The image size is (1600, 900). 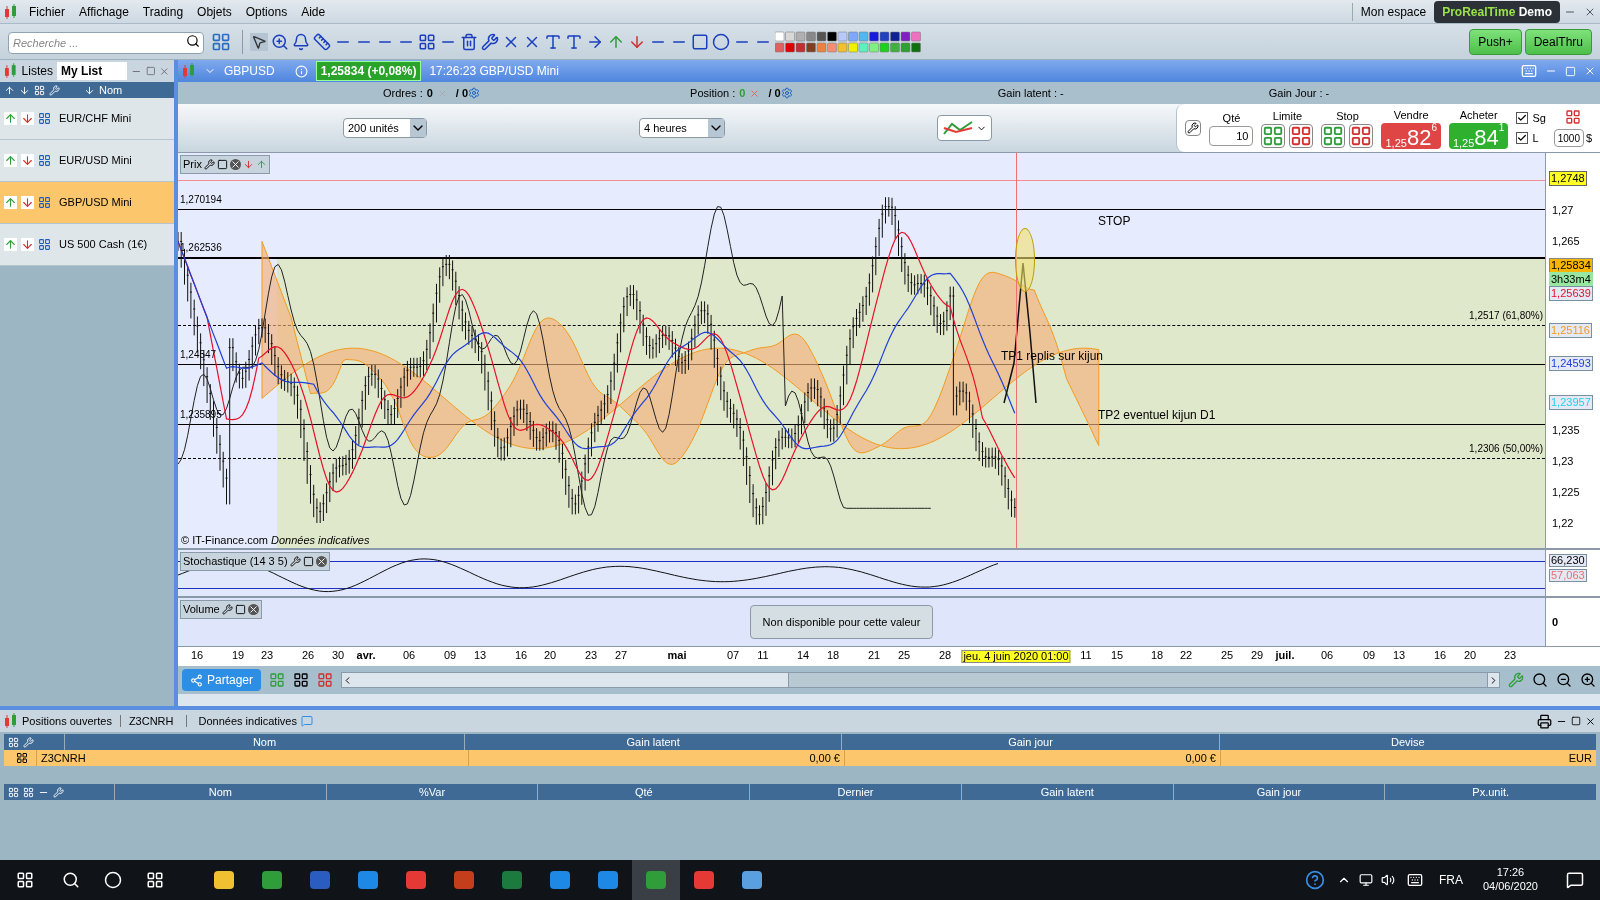 I want to click on instrument-name: EUR/CHF Mini, so click(x=95, y=118).